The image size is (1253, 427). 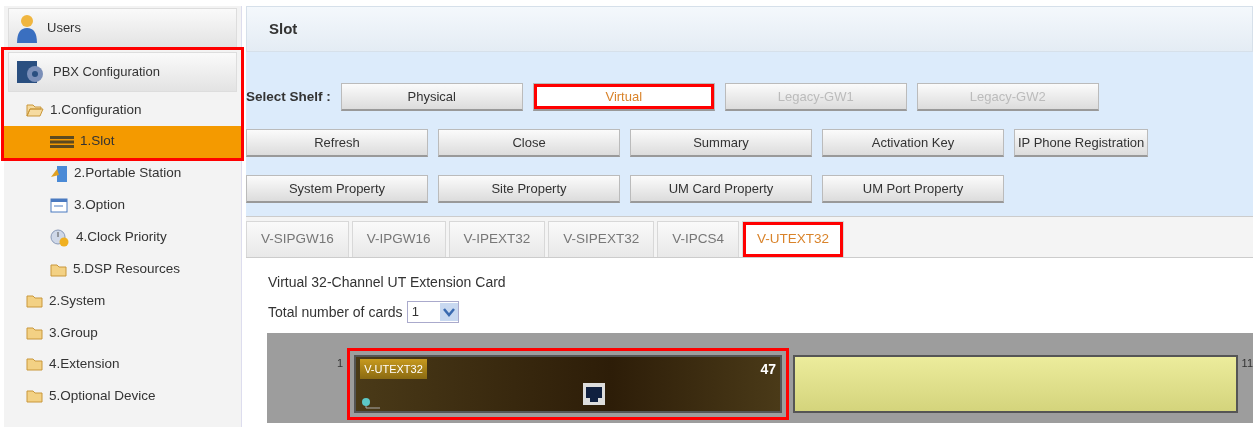 What do you see at coordinates (122, 301) in the screenshot?
I see `tree-item: 2.System` at bounding box center [122, 301].